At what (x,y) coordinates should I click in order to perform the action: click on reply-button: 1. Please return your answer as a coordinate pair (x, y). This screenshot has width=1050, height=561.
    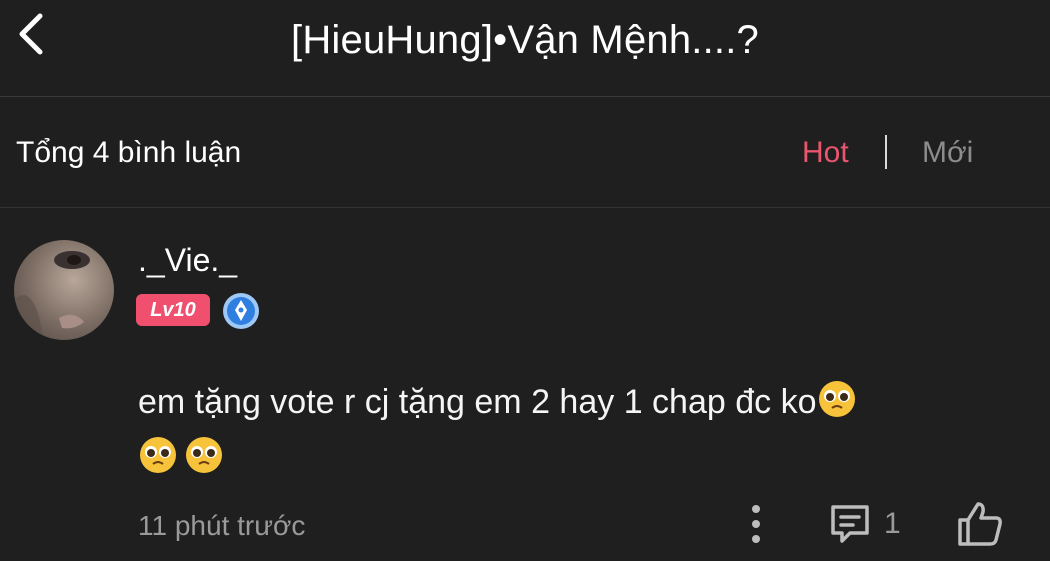
    Looking at the image, I should click on (873, 524).